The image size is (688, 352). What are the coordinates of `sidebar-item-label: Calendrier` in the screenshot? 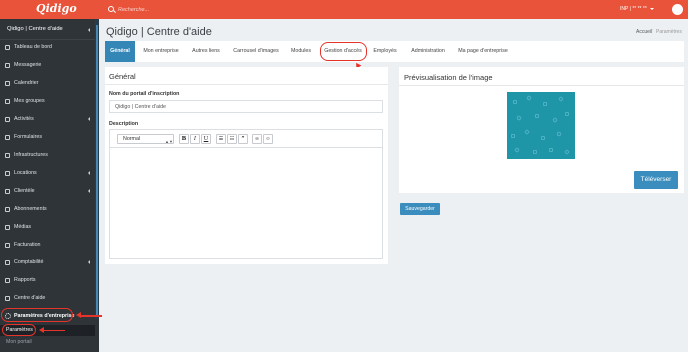 It's located at (26, 83).